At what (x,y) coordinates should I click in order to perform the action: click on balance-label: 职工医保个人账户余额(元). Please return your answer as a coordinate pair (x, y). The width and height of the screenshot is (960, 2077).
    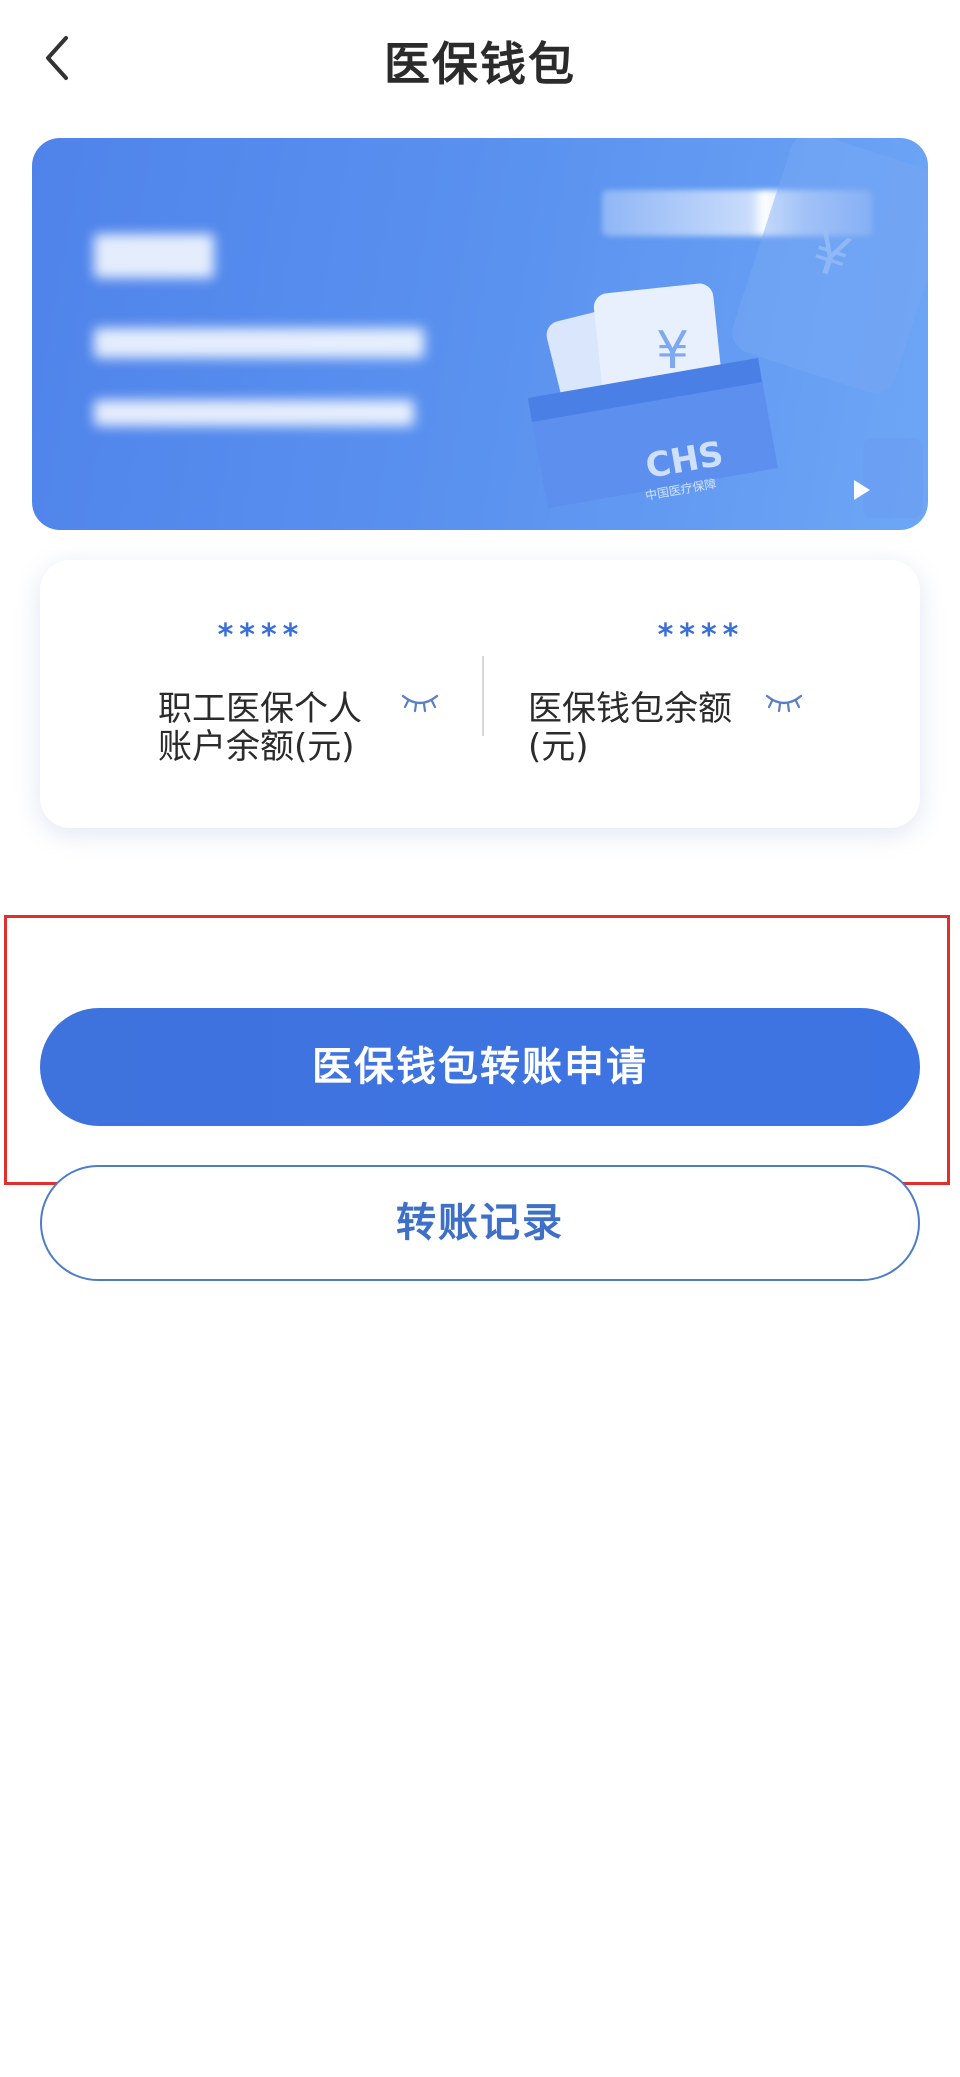
    Looking at the image, I should click on (260, 728).